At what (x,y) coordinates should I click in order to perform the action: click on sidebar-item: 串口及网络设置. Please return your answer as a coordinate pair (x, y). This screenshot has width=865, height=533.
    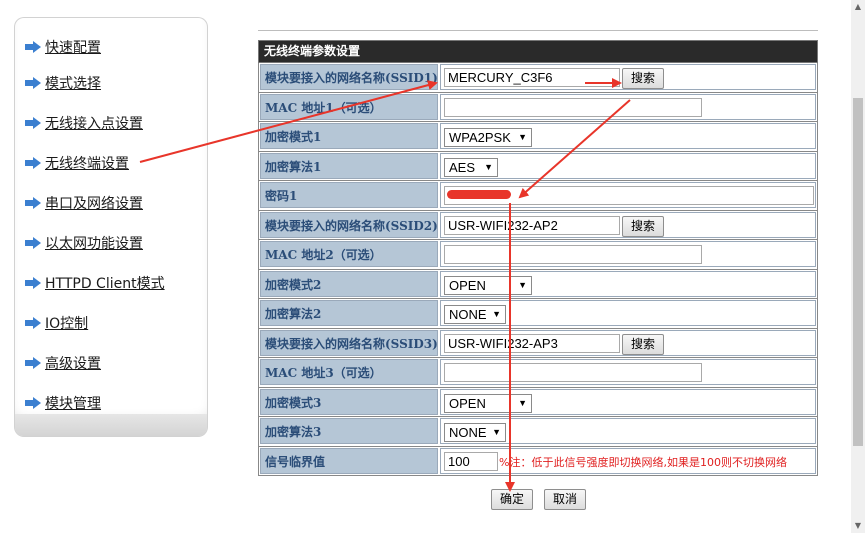
    Looking at the image, I should click on (83, 203).